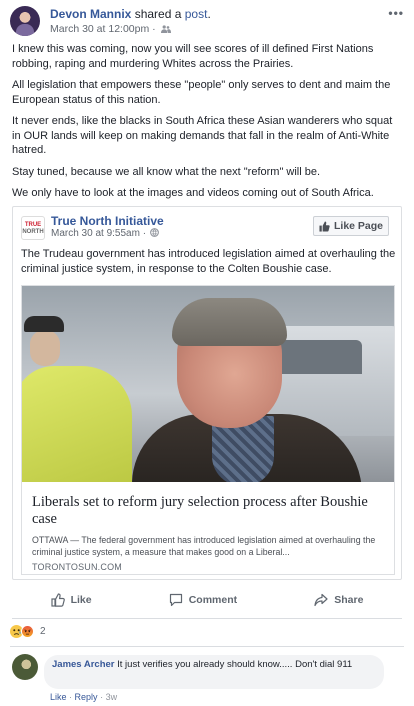 This screenshot has width=414, height=706. I want to click on author-avatar, so click(25, 21).